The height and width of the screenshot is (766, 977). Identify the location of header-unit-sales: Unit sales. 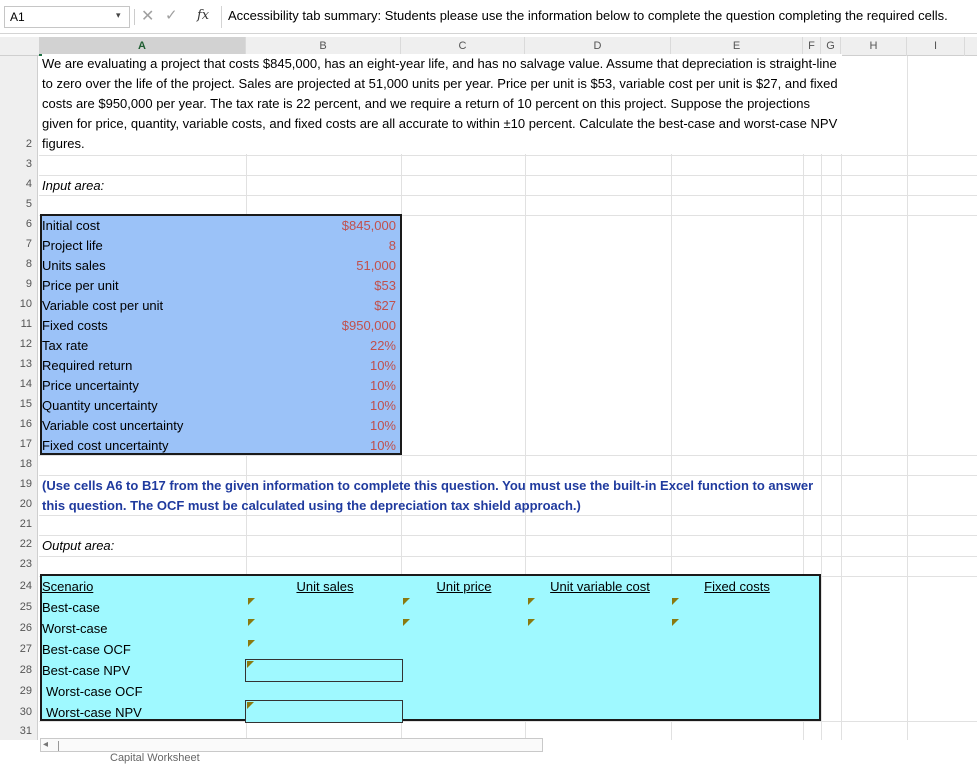
(325, 586).